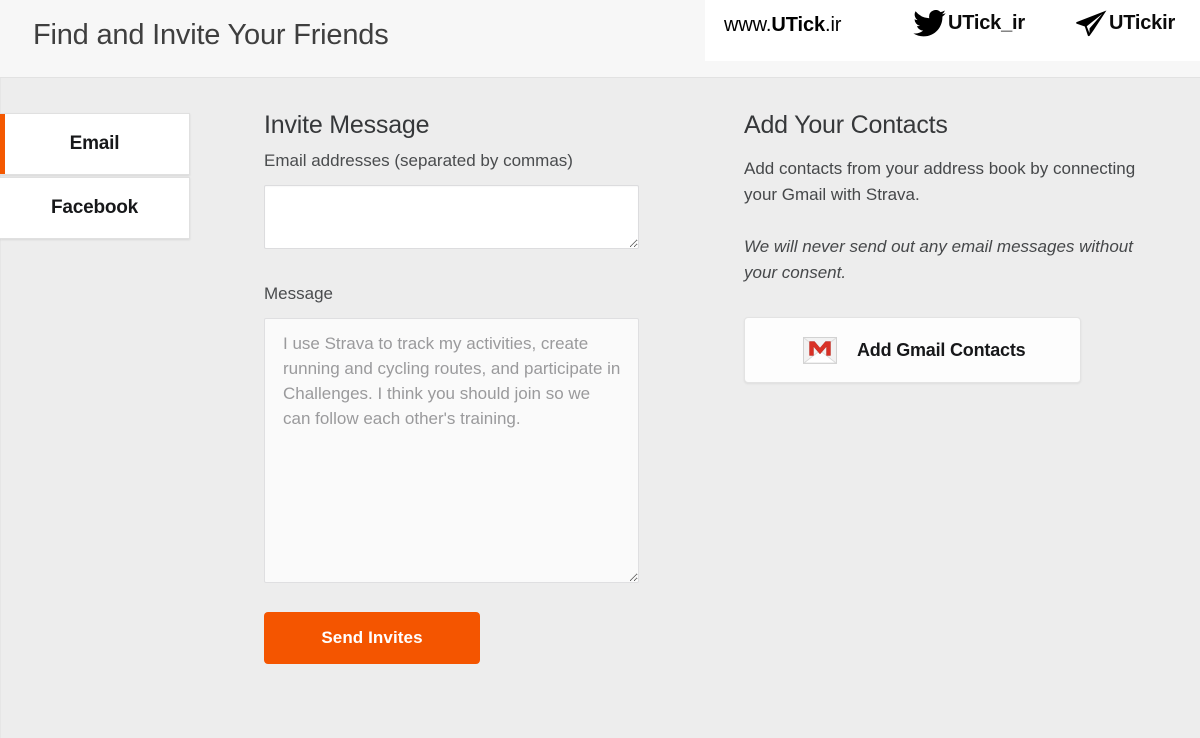  Describe the element at coordinates (418, 160) in the screenshot. I see `email-addresses-label: Email addresses (separated by commas)` at that location.